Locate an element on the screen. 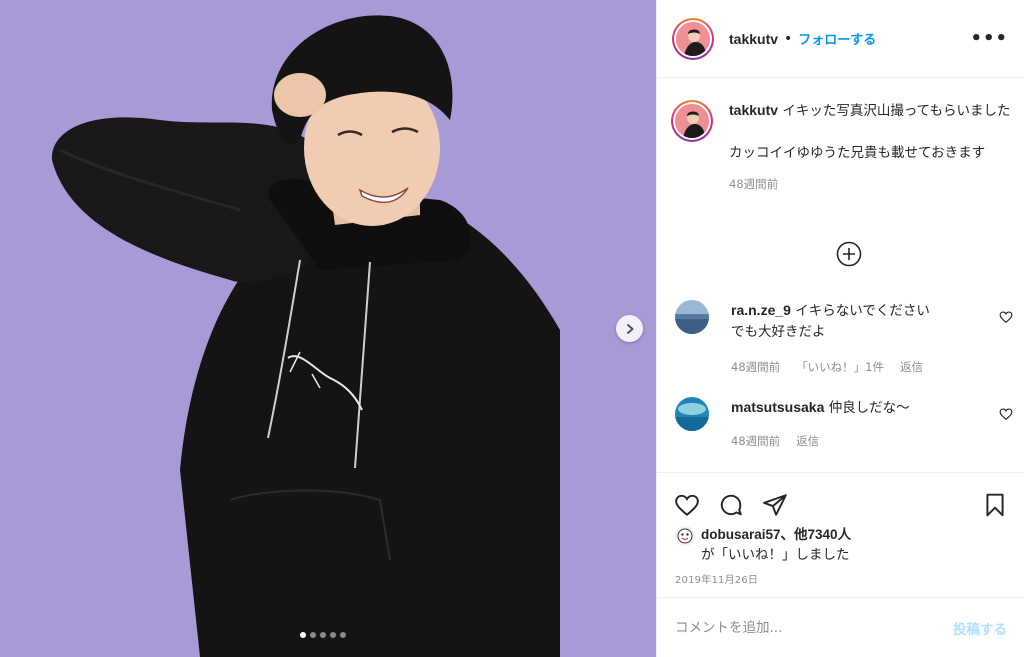 The width and height of the screenshot is (1024, 657). add-comment-section: 投稿する is located at coordinates (840, 627).